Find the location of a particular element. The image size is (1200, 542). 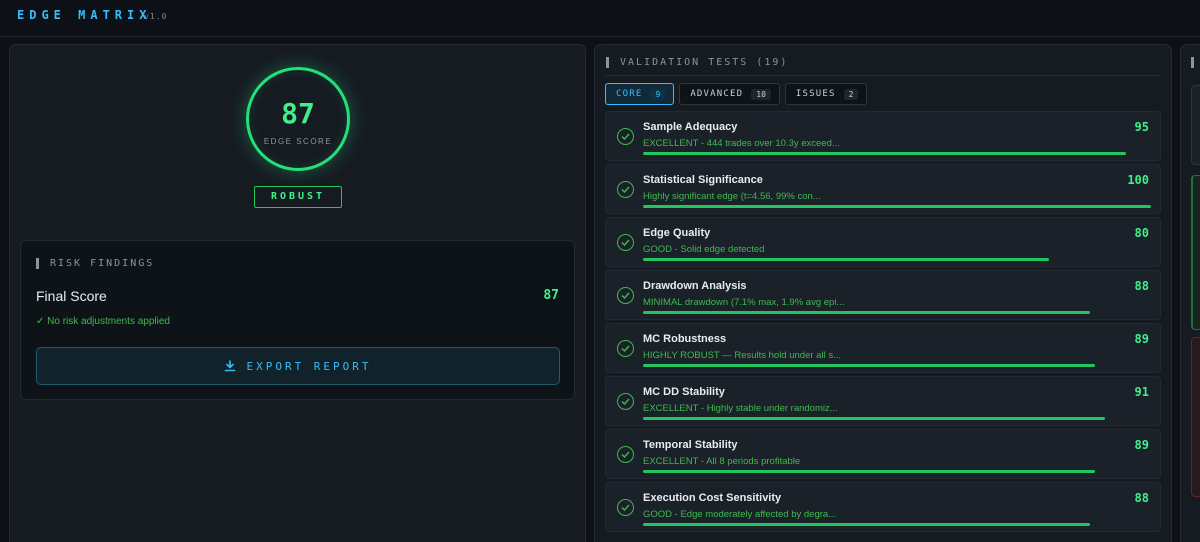

test-score: 100 is located at coordinates (1138, 180).